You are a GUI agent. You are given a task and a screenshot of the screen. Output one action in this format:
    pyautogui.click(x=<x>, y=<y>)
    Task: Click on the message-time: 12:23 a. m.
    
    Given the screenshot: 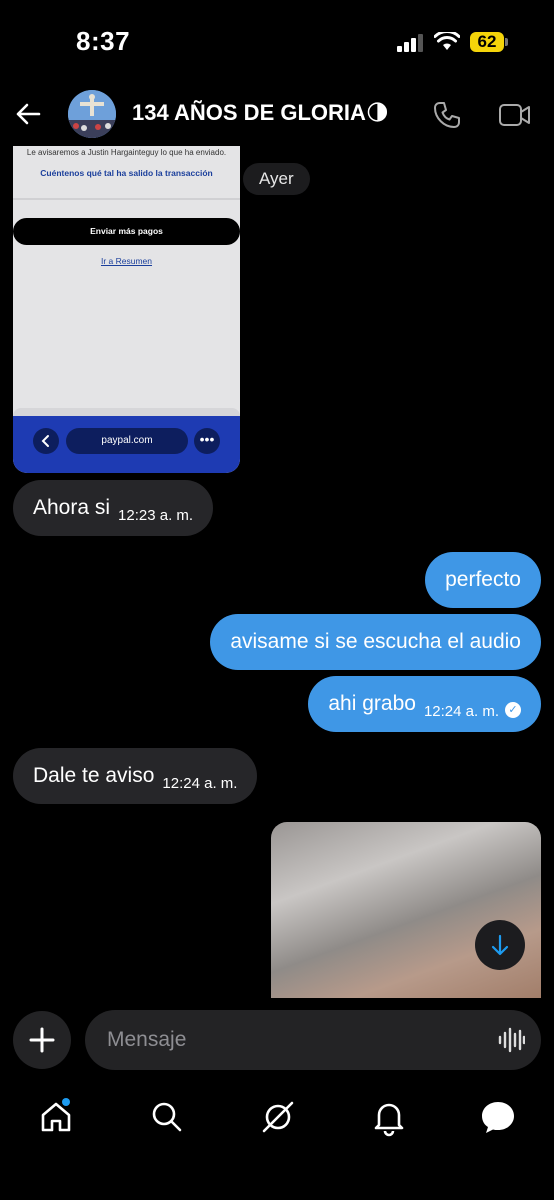 What is the action you would take?
    pyautogui.click(x=156, y=515)
    